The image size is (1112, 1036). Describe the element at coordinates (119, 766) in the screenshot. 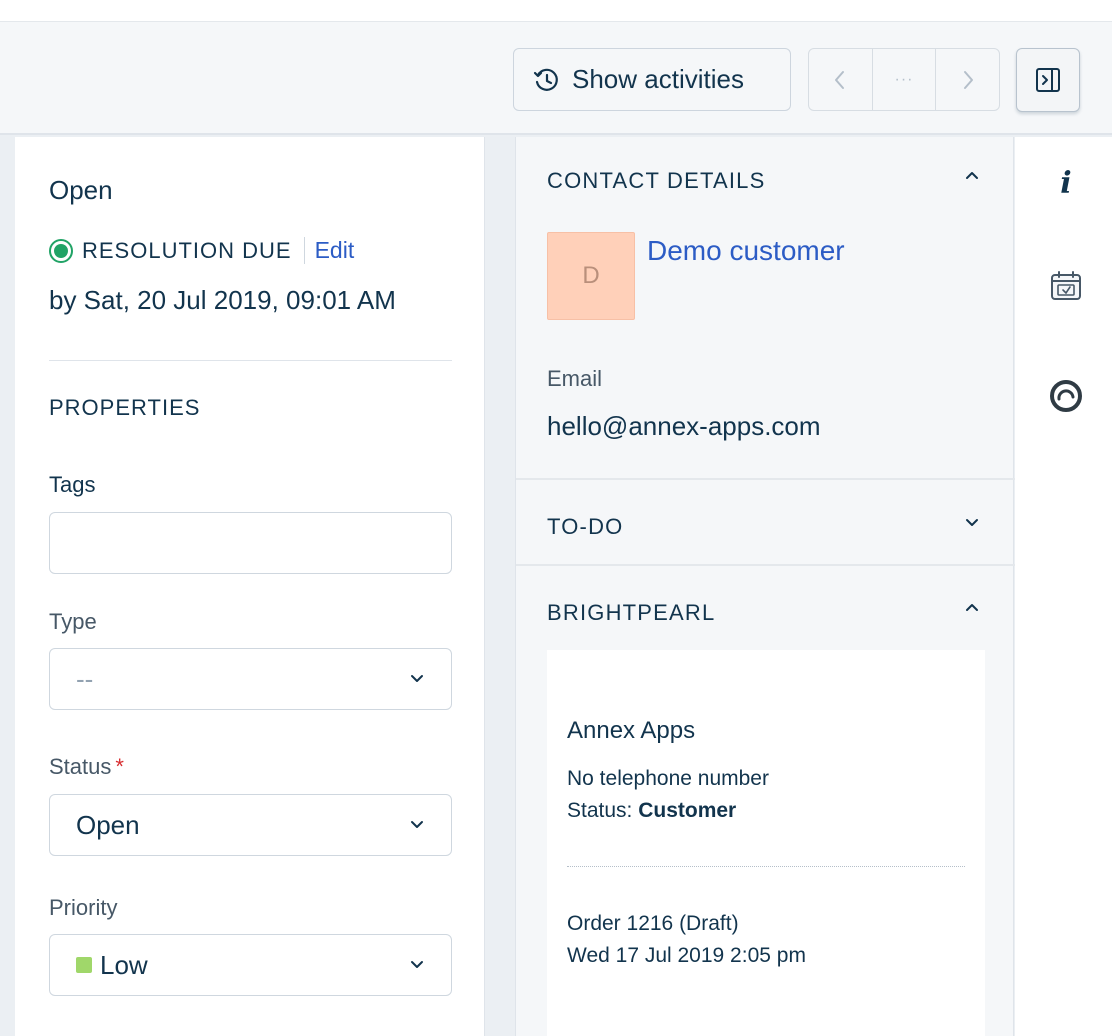

I see `required-marker: *` at that location.